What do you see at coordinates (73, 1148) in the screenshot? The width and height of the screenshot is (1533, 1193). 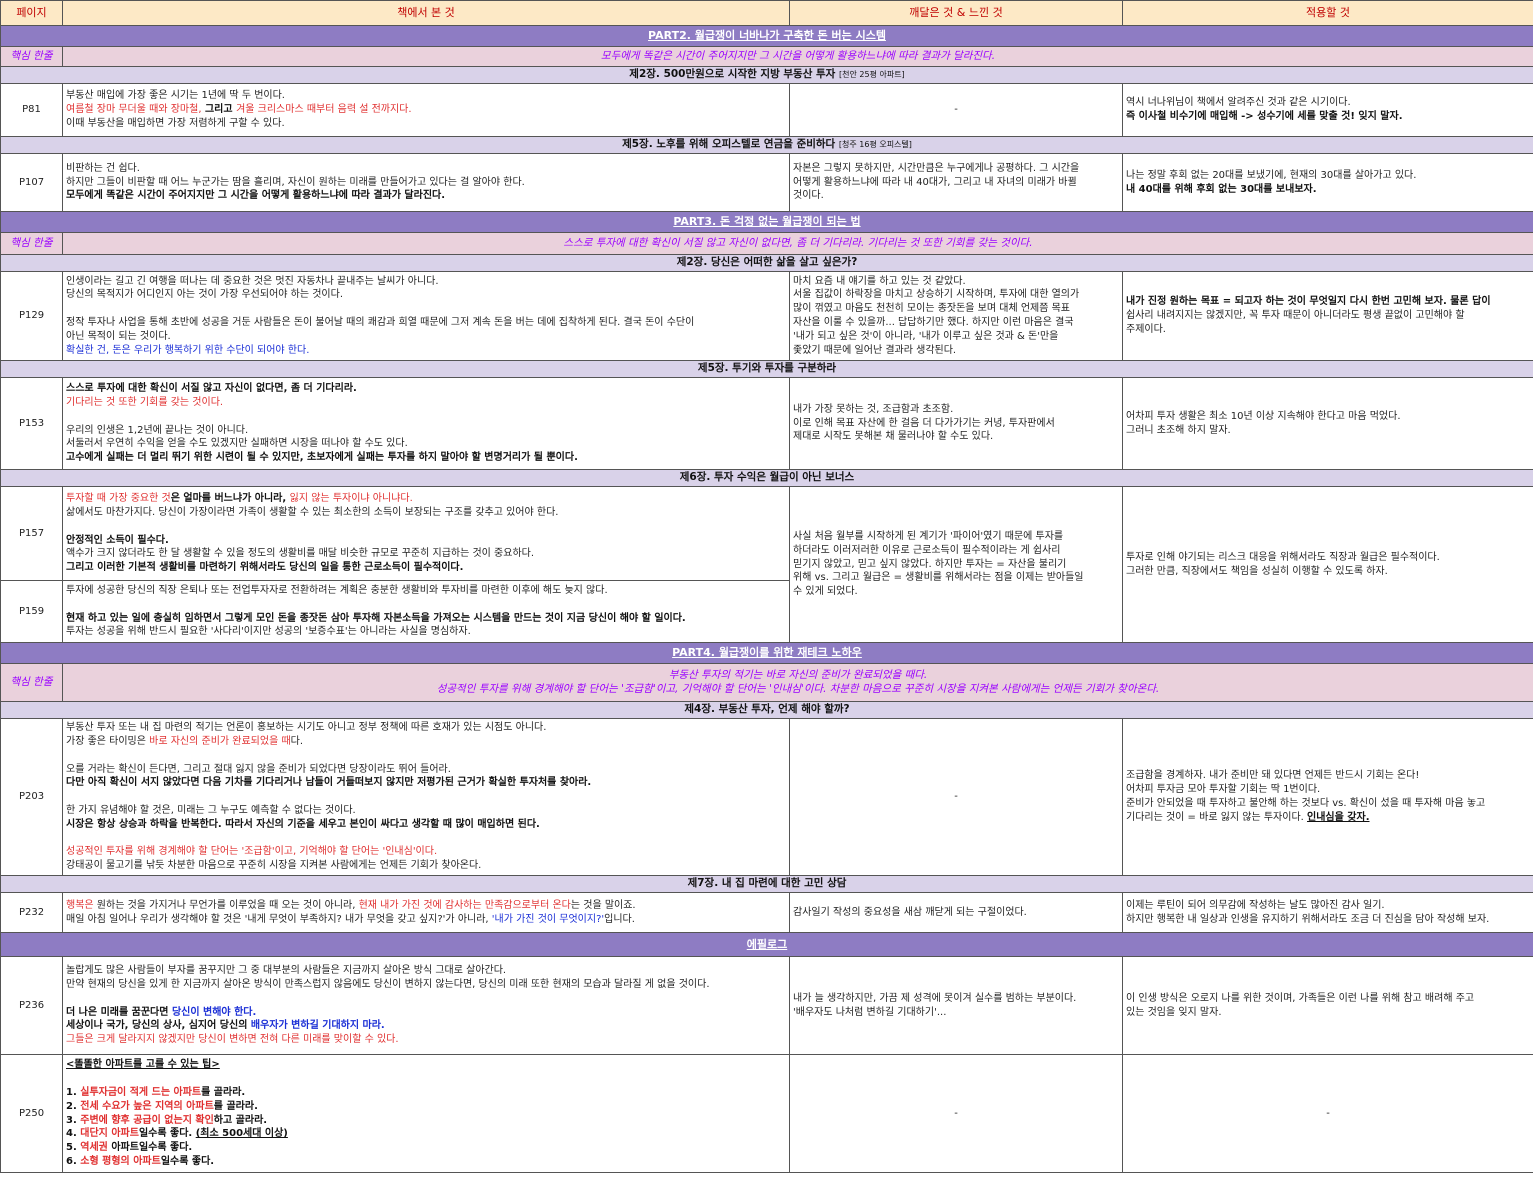 I see `tip-number: 5.` at bounding box center [73, 1148].